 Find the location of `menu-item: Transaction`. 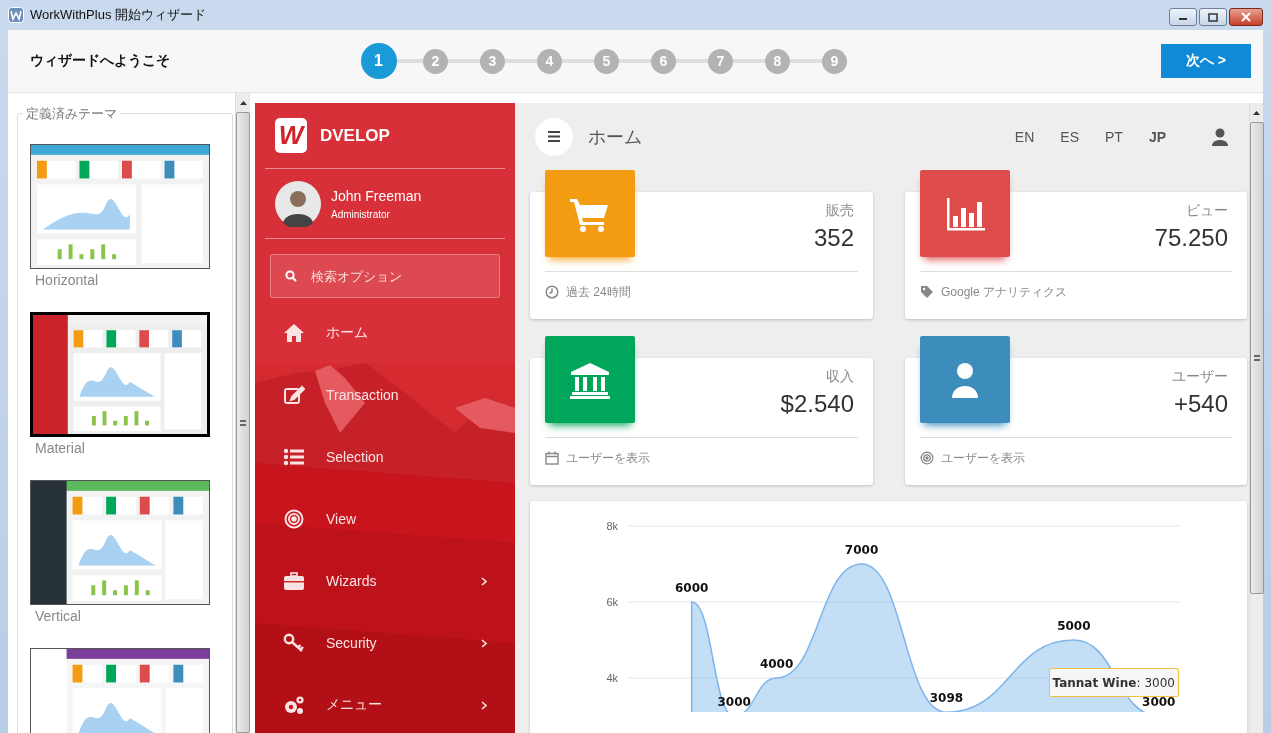

menu-item: Transaction is located at coordinates (385, 395).